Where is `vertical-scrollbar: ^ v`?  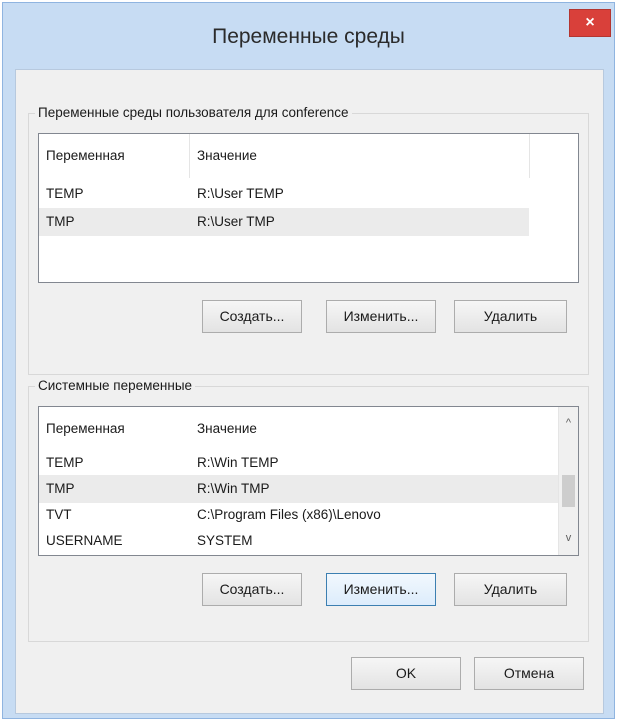 vertical-scrollbar: ^ v is located at coordinates (568, 481).